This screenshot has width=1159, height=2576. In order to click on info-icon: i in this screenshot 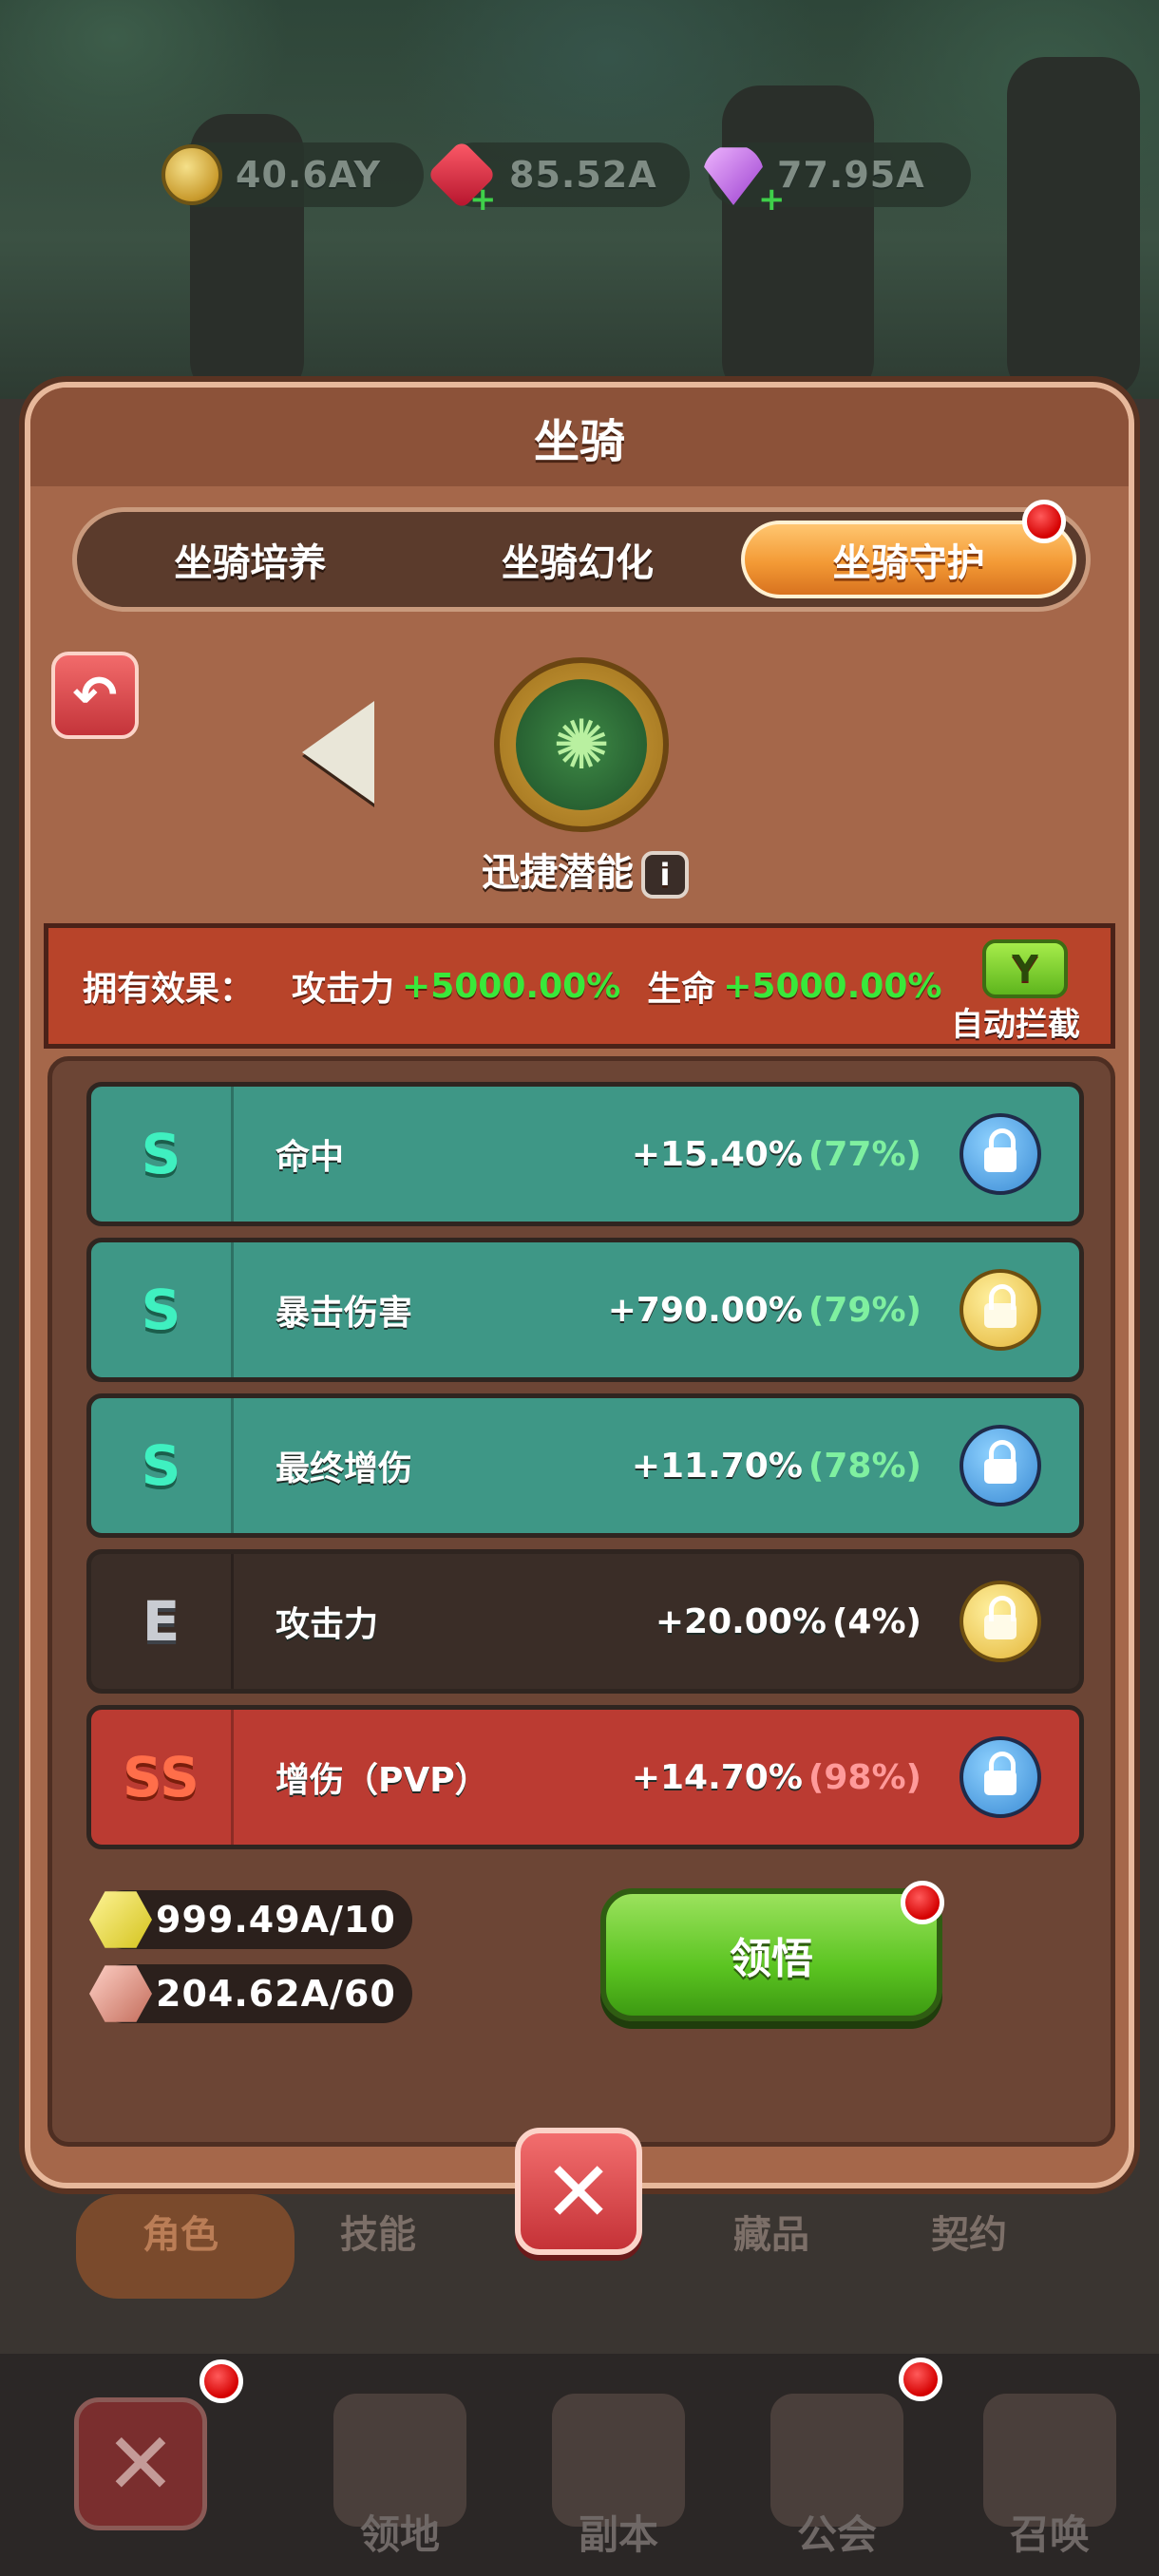, I will do `click(665, 875)`.